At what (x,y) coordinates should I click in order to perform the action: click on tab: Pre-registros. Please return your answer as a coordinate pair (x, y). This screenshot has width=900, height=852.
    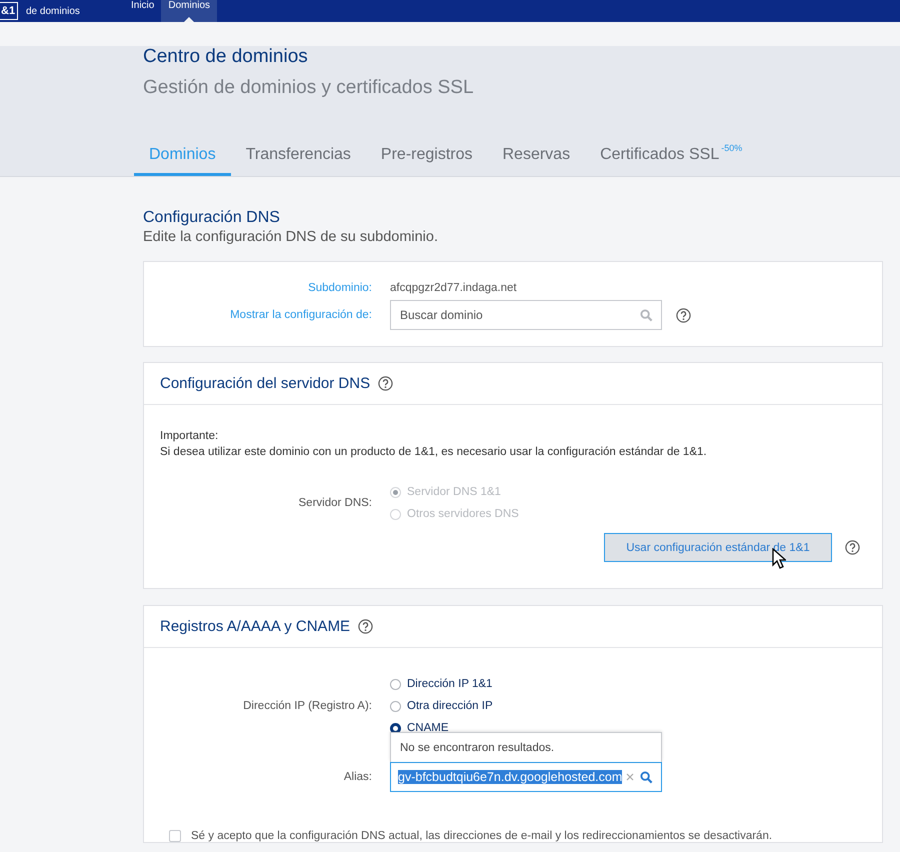
    Looking at the image, I should click on (427, 158).